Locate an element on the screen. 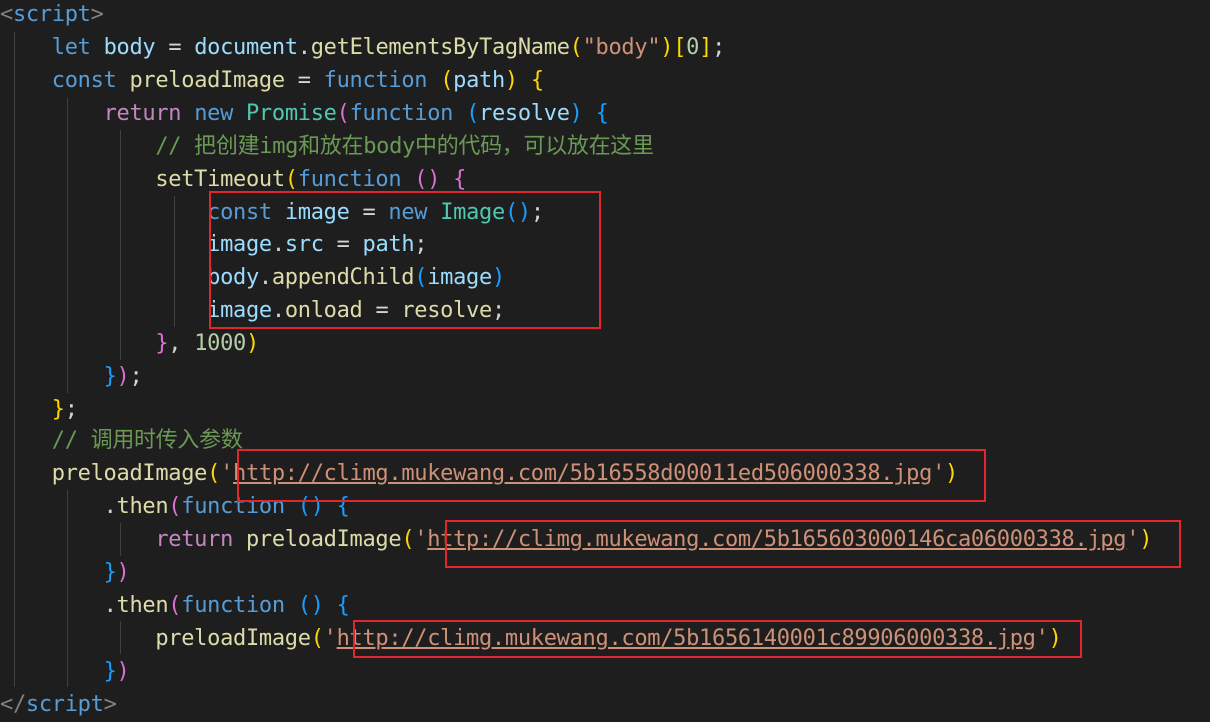  string-literal: "body" is located at coordinates (621, 47).